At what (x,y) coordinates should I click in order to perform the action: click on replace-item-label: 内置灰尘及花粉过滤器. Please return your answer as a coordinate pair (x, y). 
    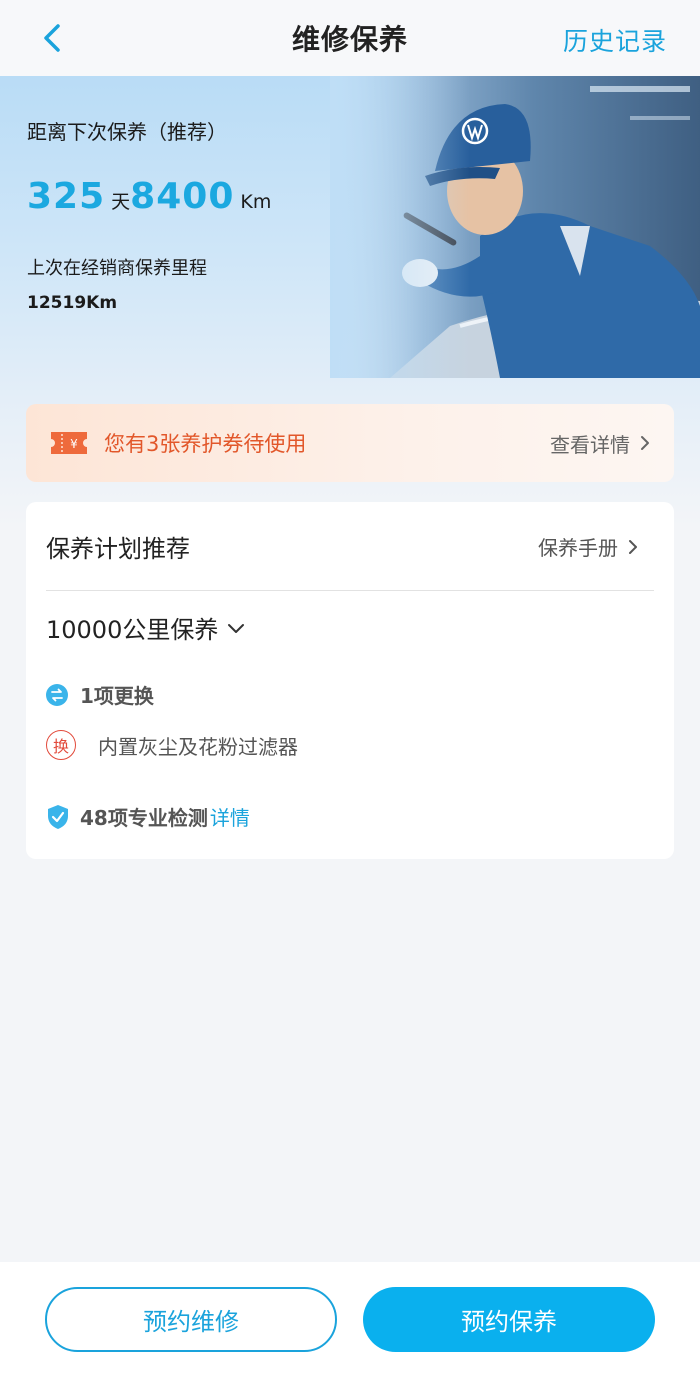
    Looking at the image, I should click on (198, 746).